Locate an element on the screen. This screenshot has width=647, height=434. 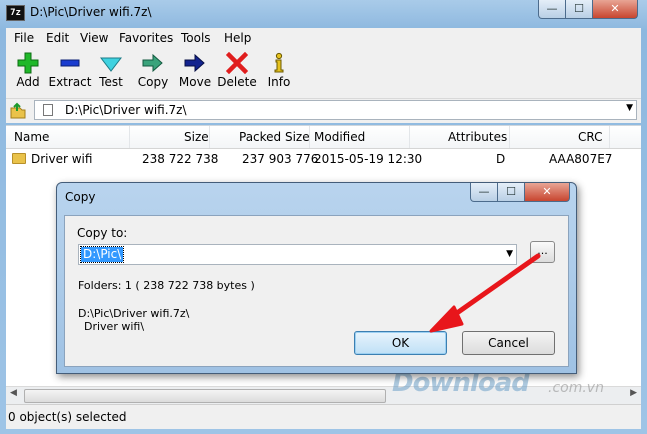
ok-button: OK is located at coordinates (400, 343).